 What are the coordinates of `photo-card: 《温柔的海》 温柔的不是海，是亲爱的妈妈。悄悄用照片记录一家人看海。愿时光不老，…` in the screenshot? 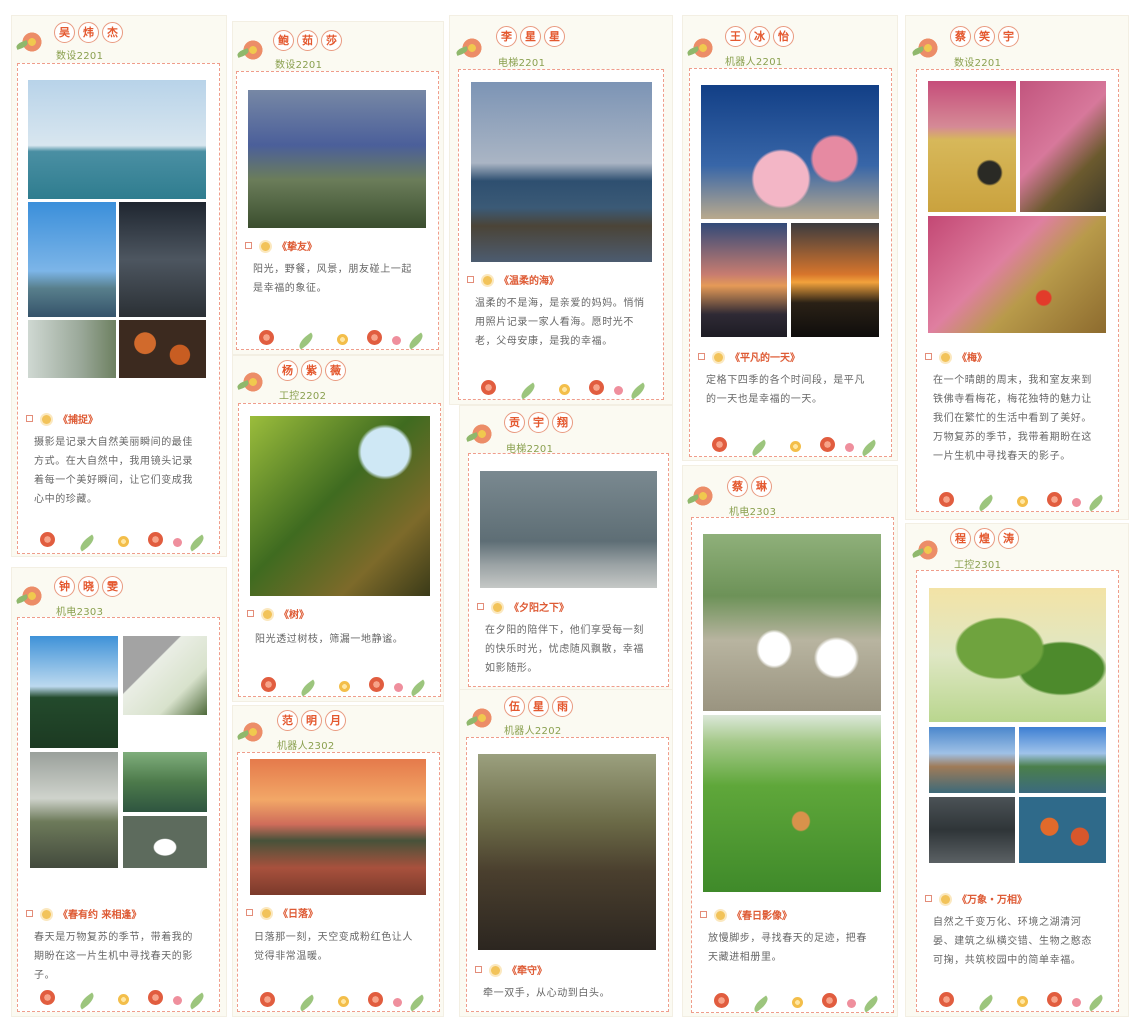 It's located at (561, 234).